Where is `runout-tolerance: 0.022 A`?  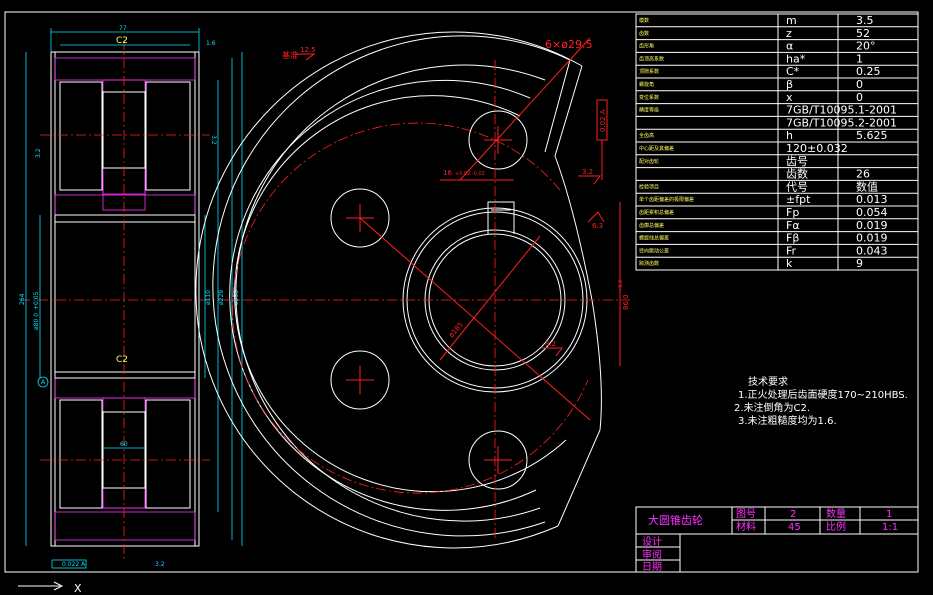
runout-tolerance: 0.022 A is located at coordinates (74, 564).